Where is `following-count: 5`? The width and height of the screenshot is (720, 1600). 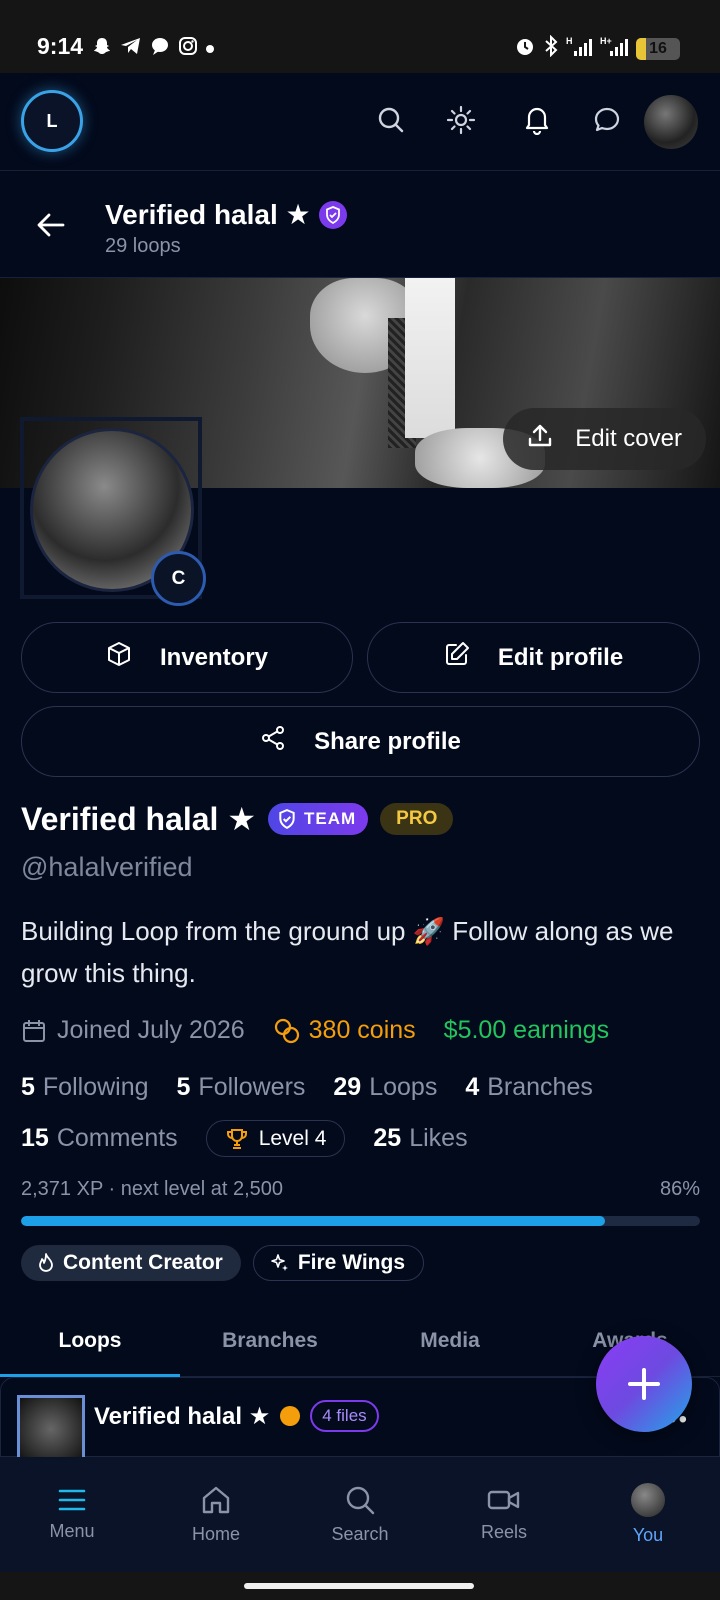 following-count: 5 is located at coordinates (28, 1087).